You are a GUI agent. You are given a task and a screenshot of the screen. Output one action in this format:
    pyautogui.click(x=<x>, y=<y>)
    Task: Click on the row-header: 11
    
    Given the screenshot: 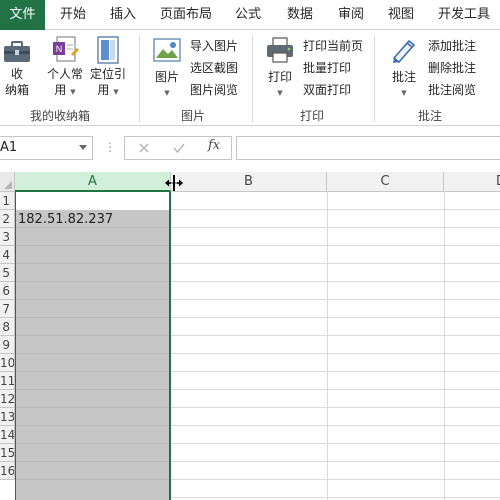 What is the action you would take?
    pyautogui.click(x=7, y=381)
    